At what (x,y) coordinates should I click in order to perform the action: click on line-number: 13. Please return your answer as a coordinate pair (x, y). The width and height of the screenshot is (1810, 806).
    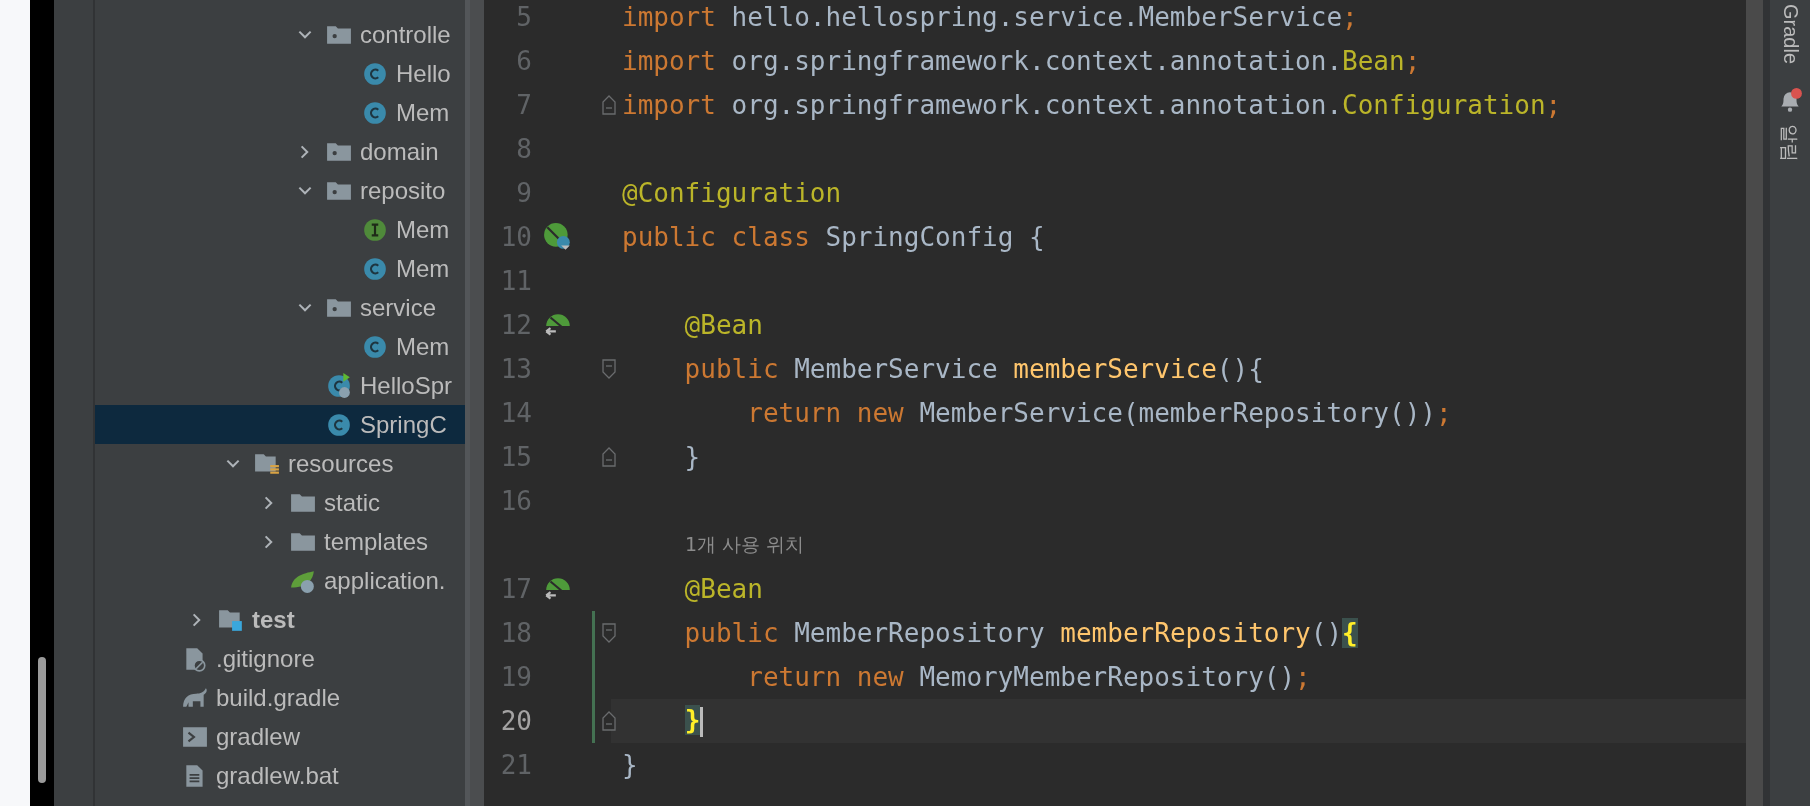
    Looking at the image, I should click on (515, 369).